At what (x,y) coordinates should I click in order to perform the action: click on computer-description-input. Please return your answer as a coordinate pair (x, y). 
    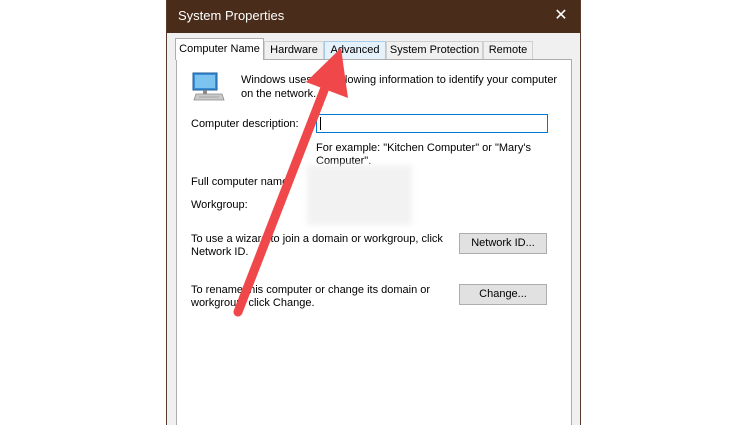
    Looking at the image, I should click on (432, 123).